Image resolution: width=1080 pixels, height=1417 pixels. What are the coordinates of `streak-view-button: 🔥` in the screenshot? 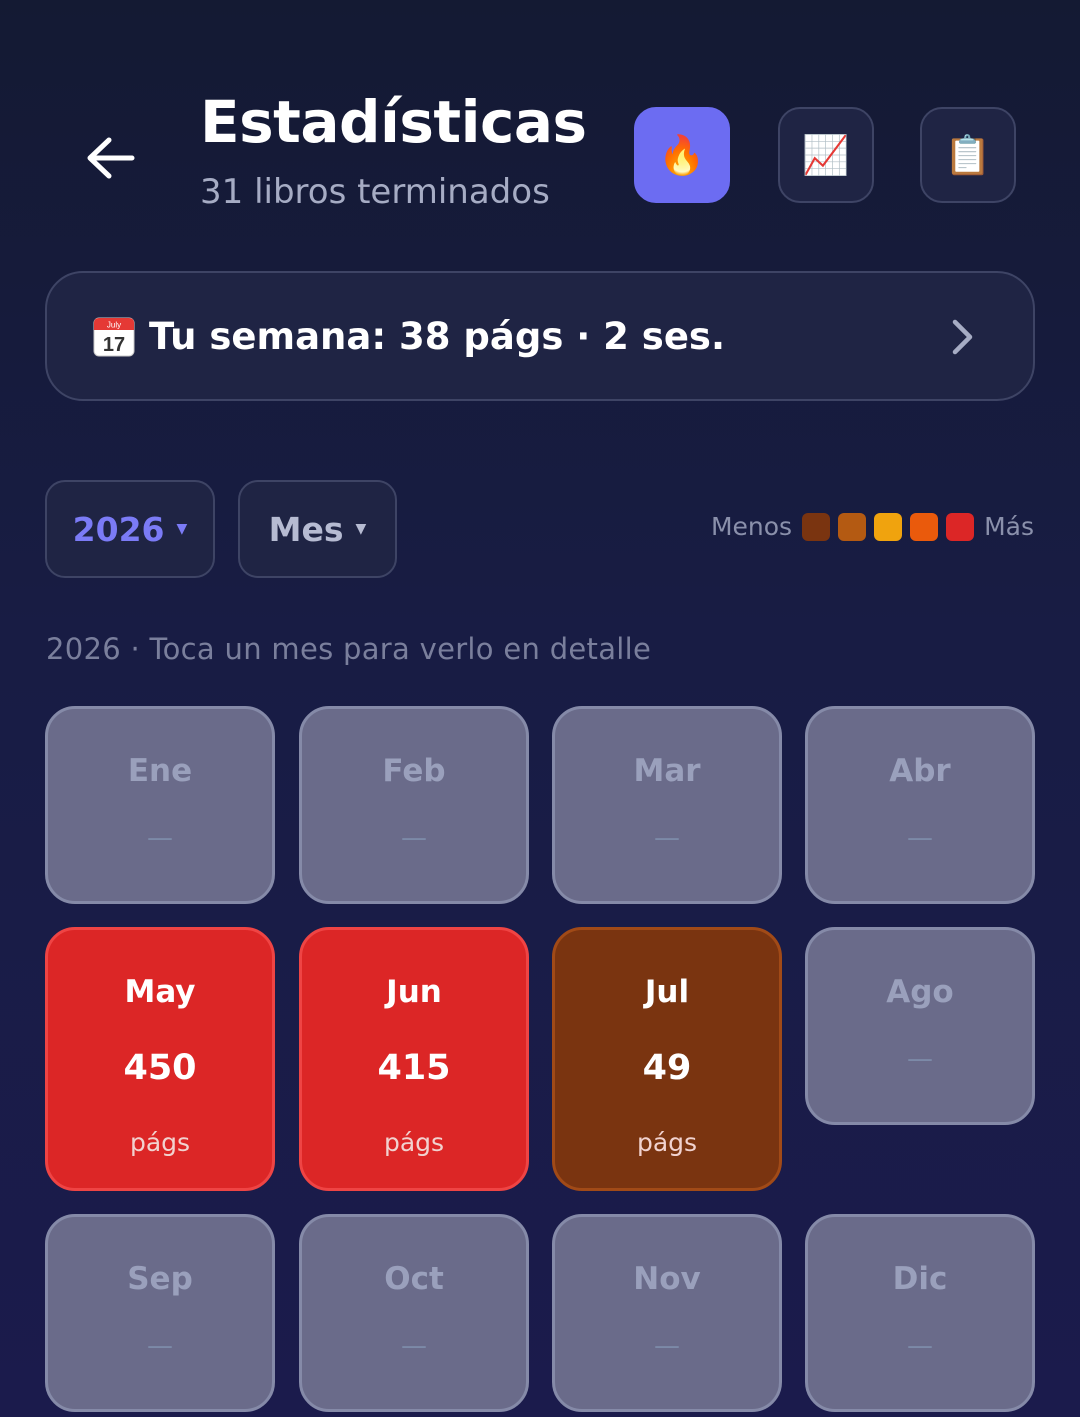 It's located at (682, 155).